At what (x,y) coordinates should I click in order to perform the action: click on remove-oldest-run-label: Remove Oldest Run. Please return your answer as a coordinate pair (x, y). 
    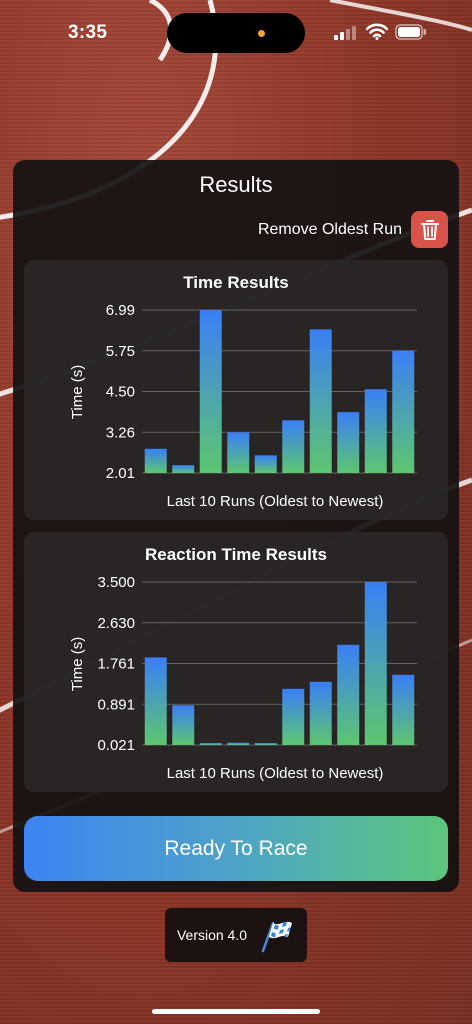
    Looking at the image, I should click on (329, 229).